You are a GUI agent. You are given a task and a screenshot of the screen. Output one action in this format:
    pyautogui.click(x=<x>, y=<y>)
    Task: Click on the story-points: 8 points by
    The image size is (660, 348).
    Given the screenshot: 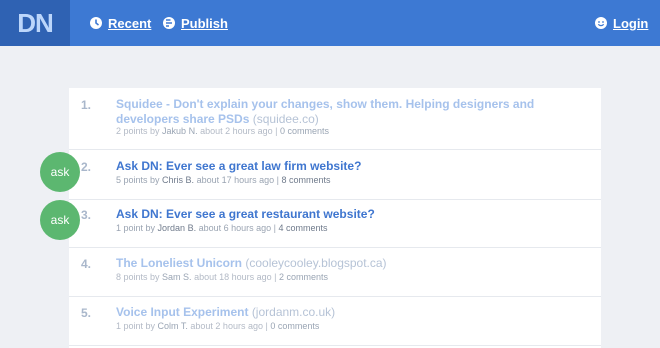 What is the action you would take?
    pyautogui.click(x=138, y=277)
    